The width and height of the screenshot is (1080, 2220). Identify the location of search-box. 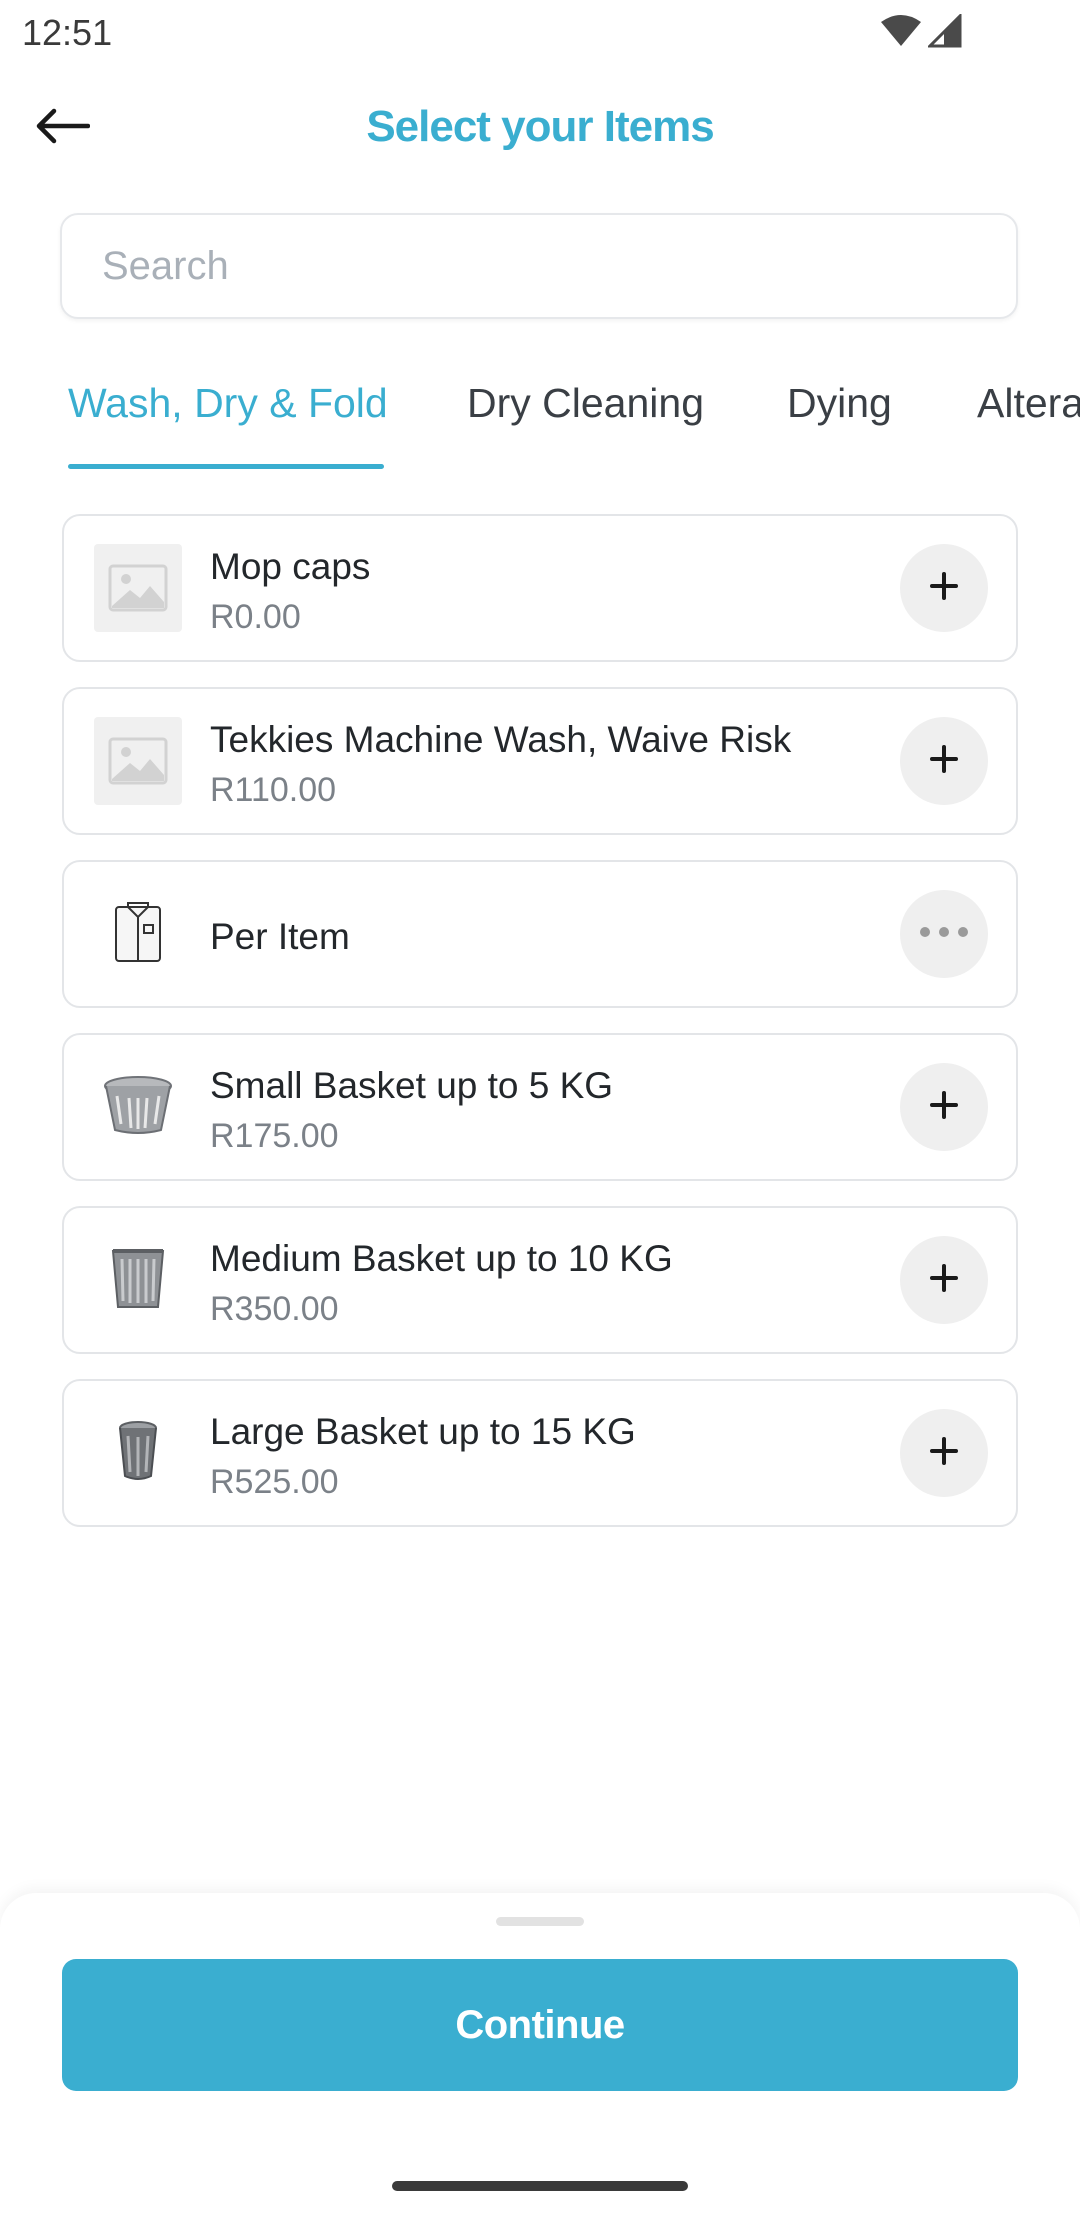
(539, 266).